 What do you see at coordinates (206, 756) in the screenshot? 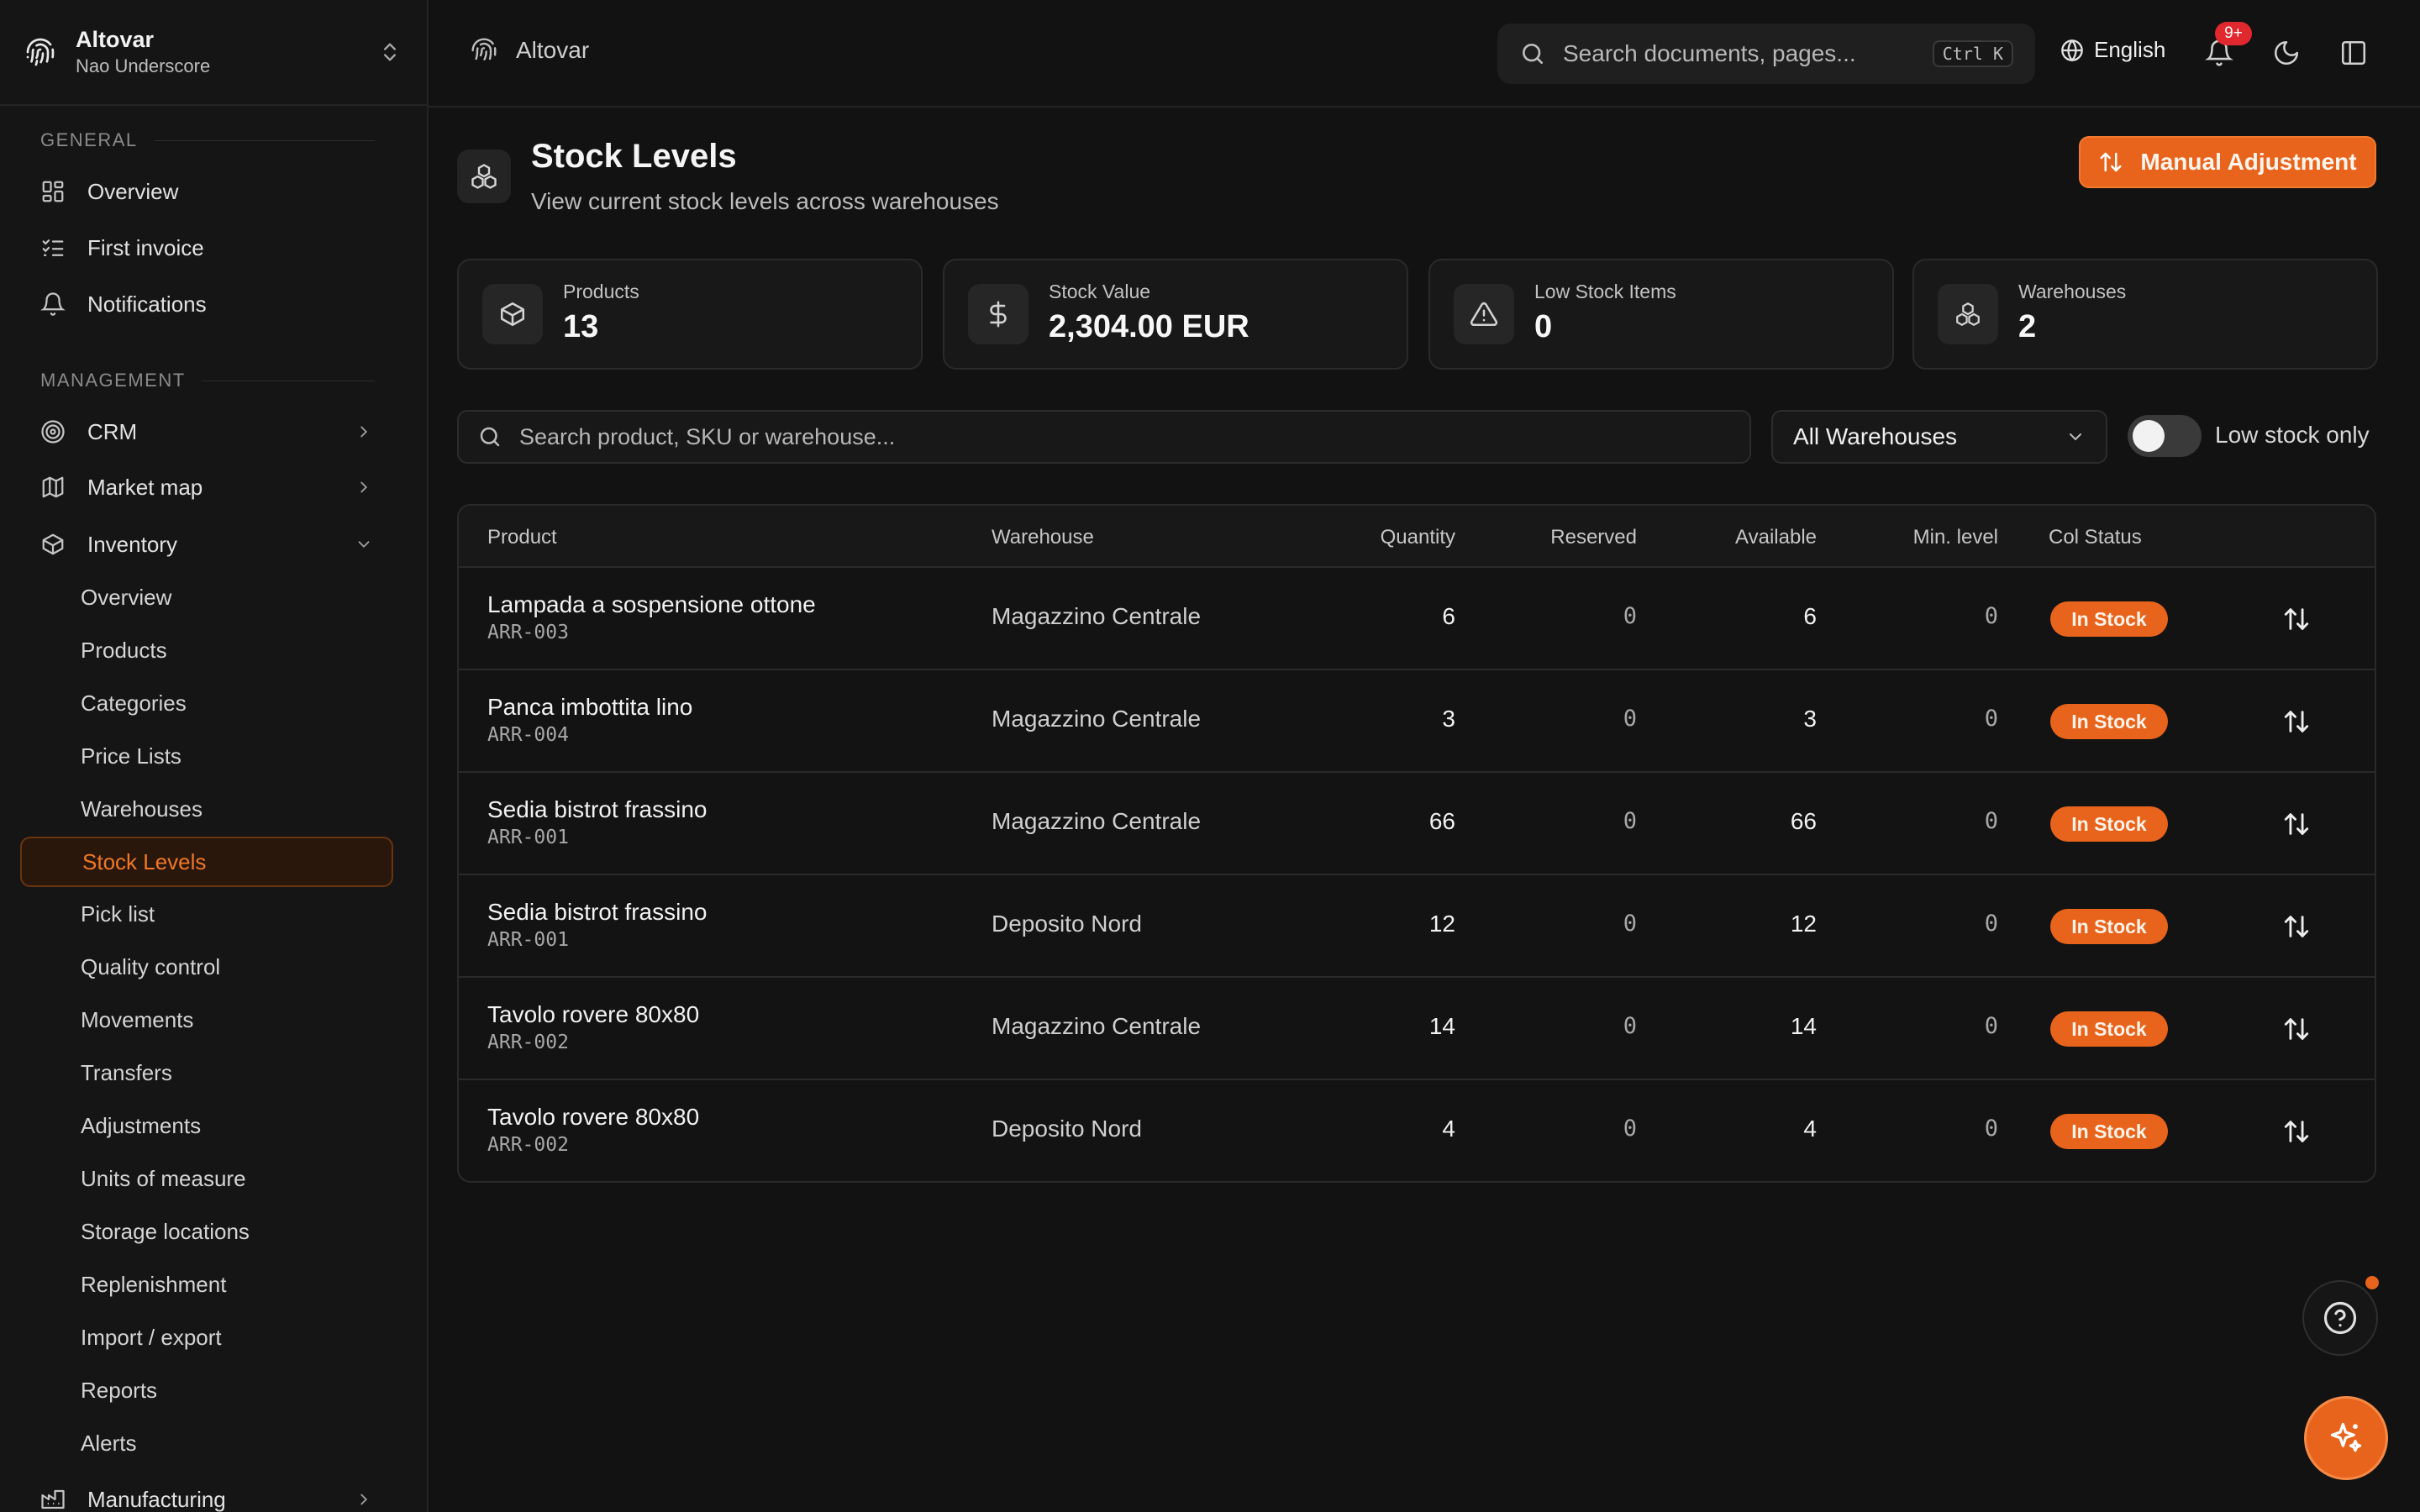
I see `sidebar-subitem-price-lists: Price Lists` at bounding box center [206, 756].